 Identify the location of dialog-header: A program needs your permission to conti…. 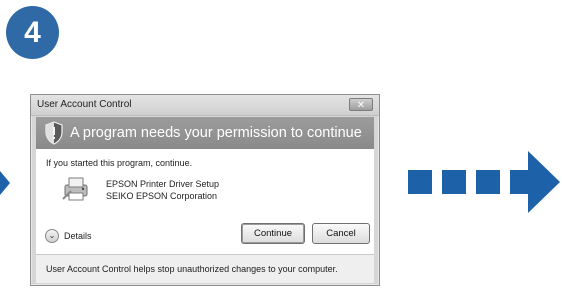
(205, 133).